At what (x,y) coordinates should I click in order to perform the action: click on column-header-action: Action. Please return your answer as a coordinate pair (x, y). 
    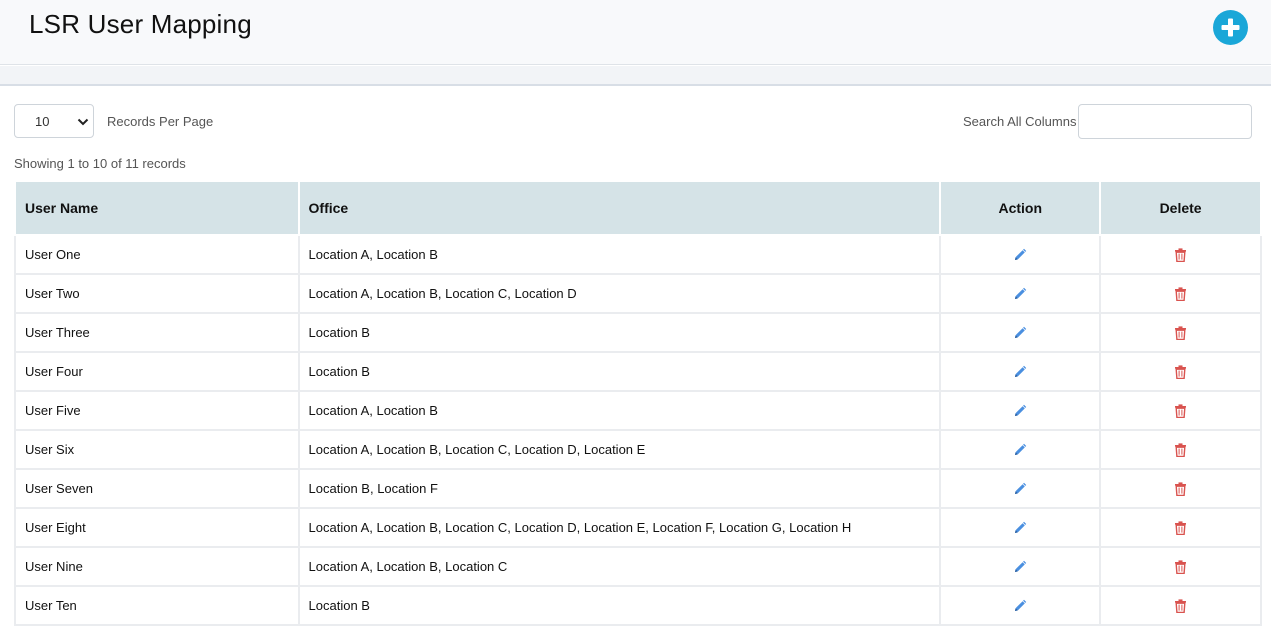
    Looking at the image, I should click on (1020, 208).